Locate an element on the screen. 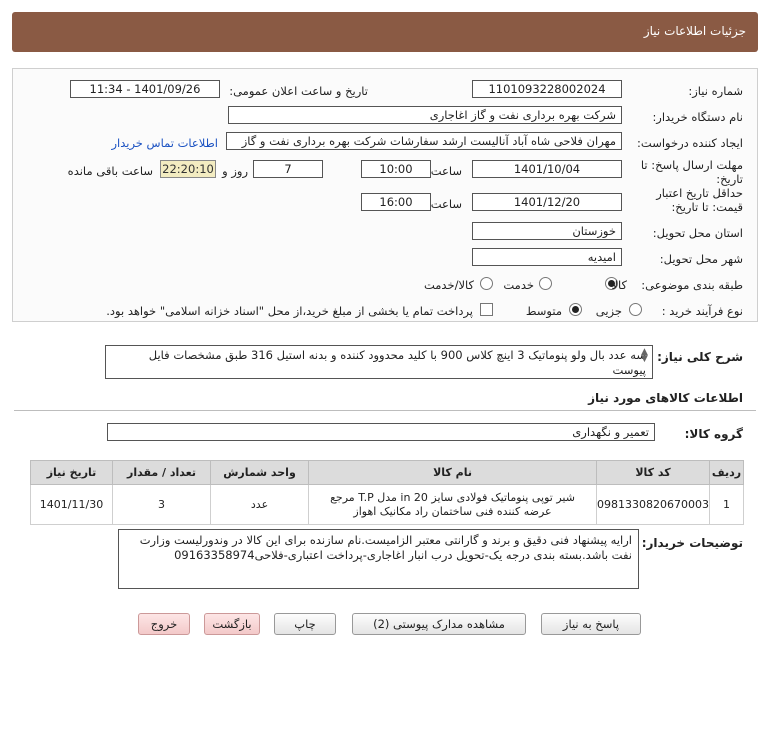  announce-label: تاریخ و ساعت اعلان عمومی: is located at coordinates (298, 91).